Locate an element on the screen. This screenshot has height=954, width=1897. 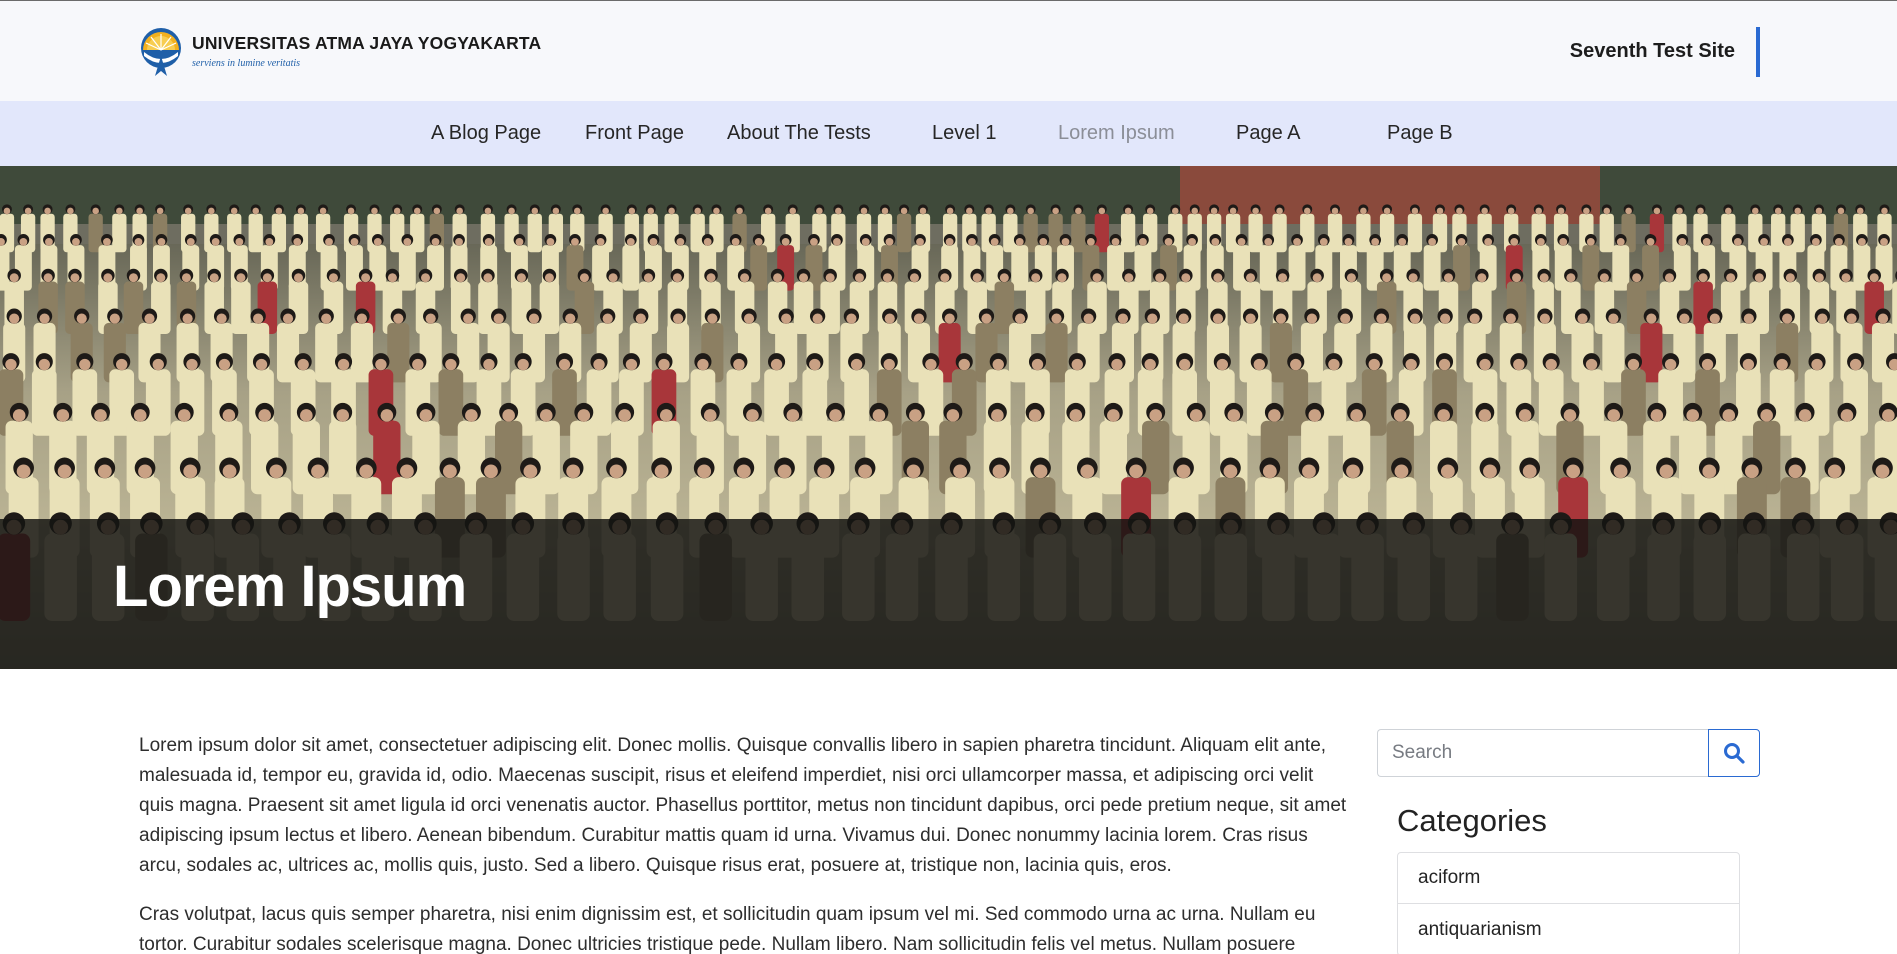
search-icon is located at coordinates (1734, 753).